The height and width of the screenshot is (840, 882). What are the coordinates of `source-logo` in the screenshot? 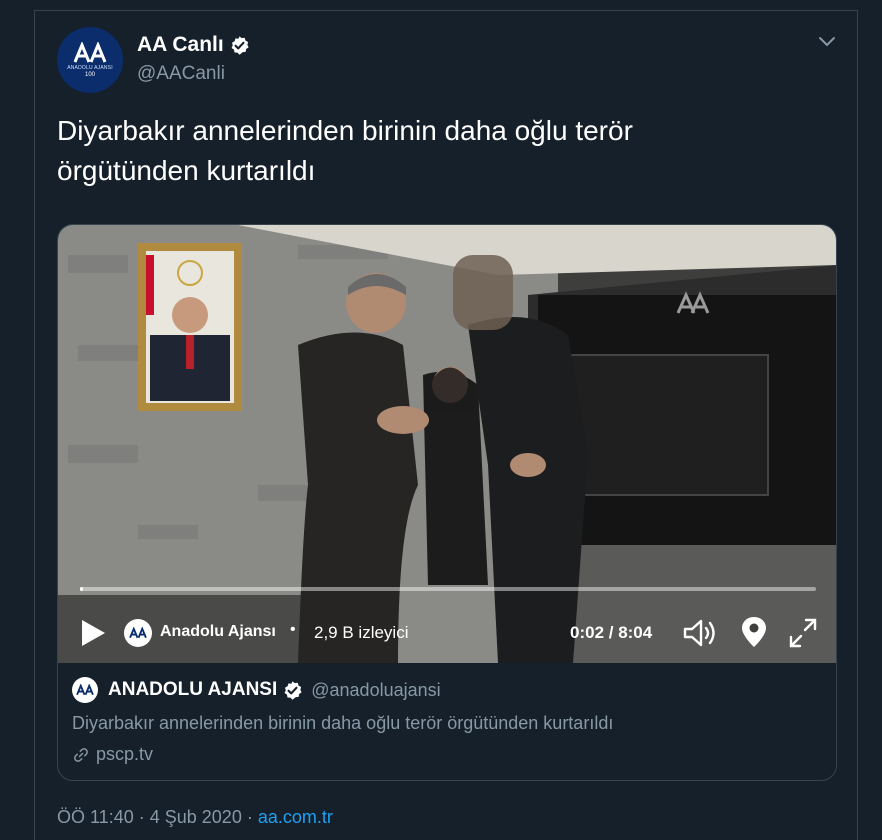 It's located at (138, 633).